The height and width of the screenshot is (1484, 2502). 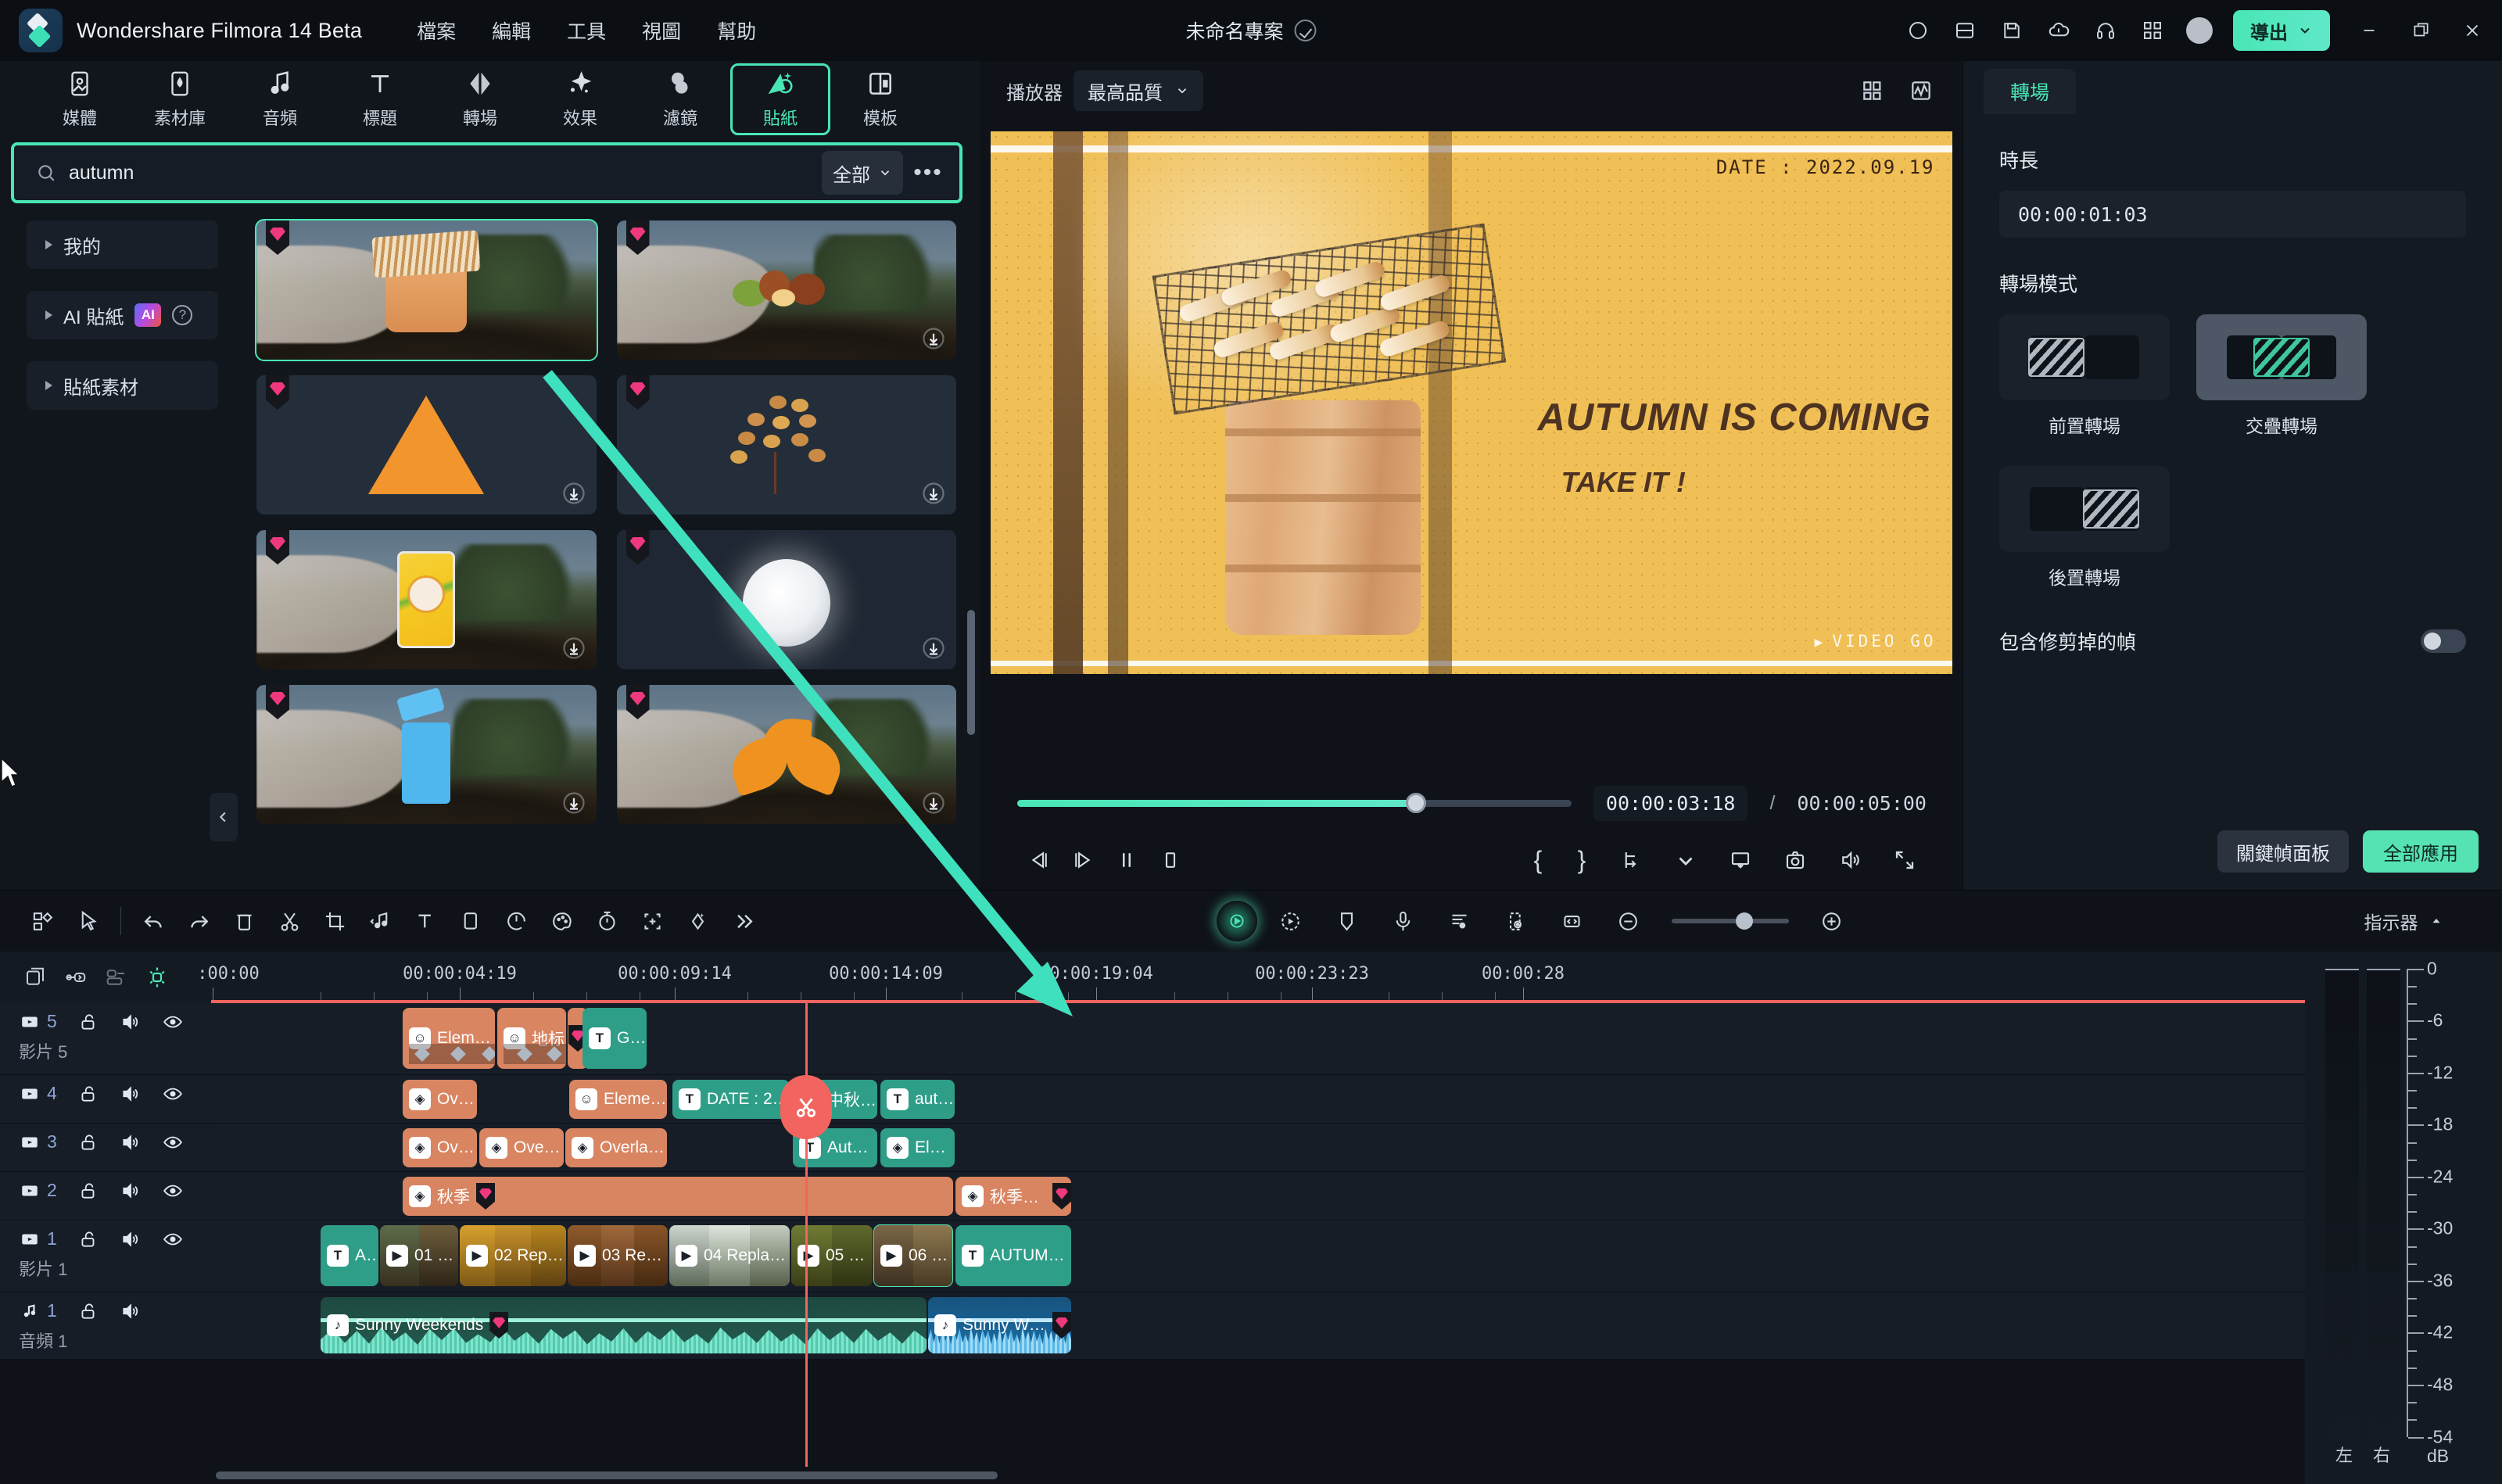 What do you see at coordinates (786, 444) in the screenshot?
I see `sticker-berry-branch` at bounding box center [786, 444].